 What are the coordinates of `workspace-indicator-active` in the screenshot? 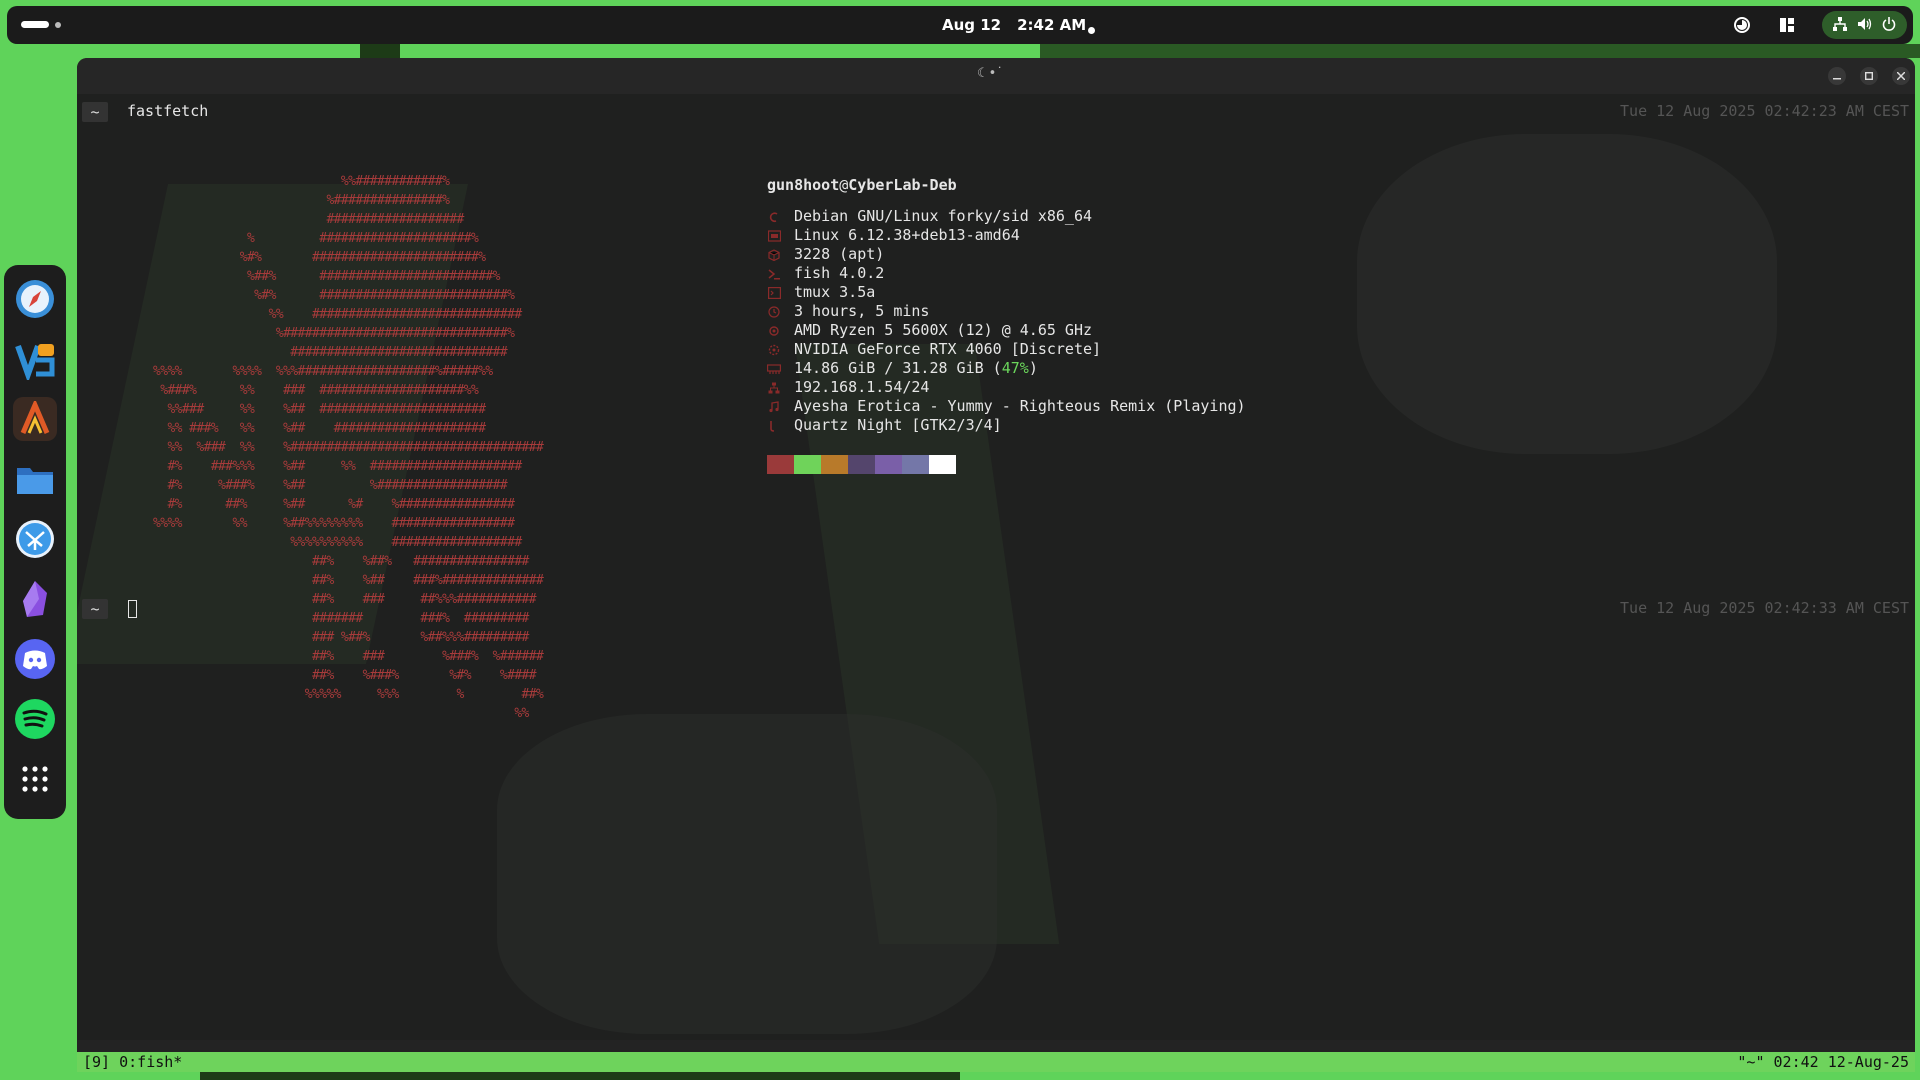 It's located at (35, 24).